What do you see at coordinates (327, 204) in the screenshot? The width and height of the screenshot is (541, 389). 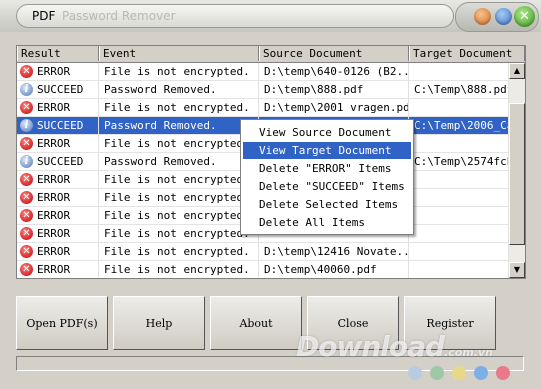 I see `context-menu-item: Delete Selected Items` at bounding box center [327, 204].